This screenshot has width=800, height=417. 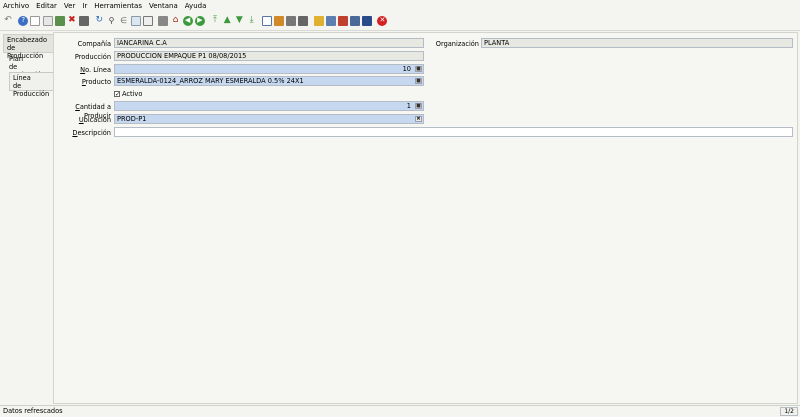 What do you see at coordinates (94, 44) in the screenshot?
I see `company-label: Compañía` at bounding box center [94, 44].